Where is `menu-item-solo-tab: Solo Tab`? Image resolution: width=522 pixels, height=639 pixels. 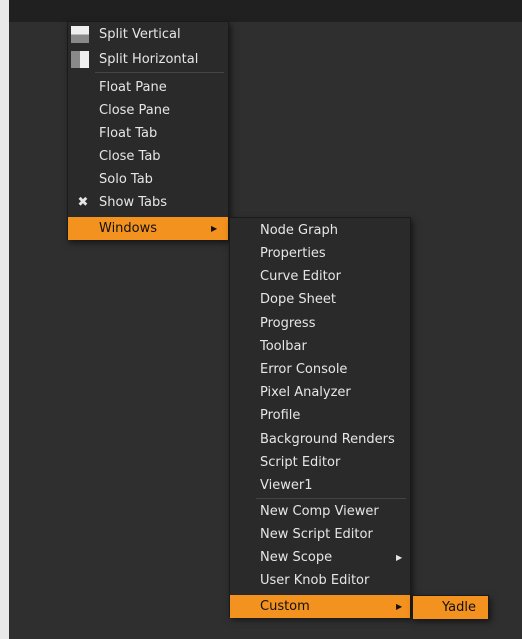
menu-item-solo-tab: Solo Tab is located at coordinates (148, 179).